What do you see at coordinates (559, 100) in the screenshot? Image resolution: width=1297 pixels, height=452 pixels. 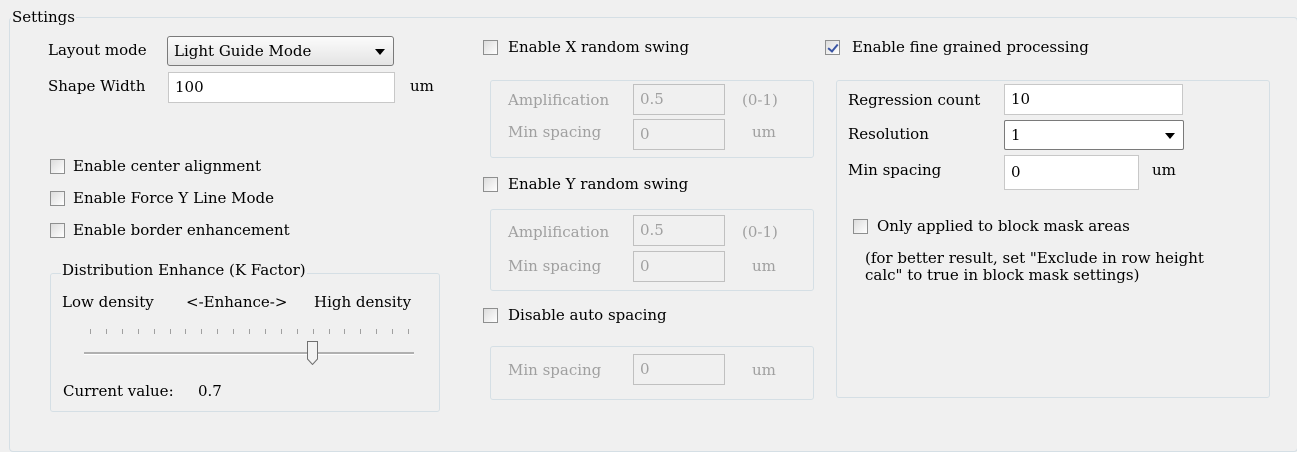 I see `x-amplification-label: Amplification` at bounding box center [559, 100].